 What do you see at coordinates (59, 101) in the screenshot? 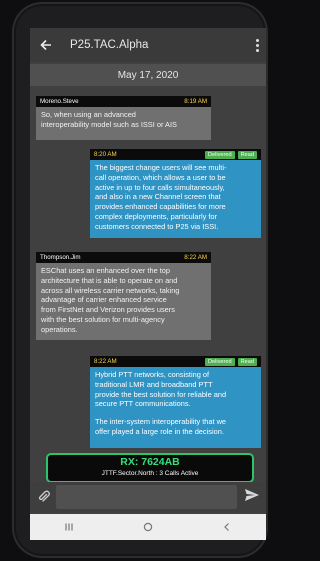
I see `sender-name: Moreno.Steve` at bounding box center [59, 101].